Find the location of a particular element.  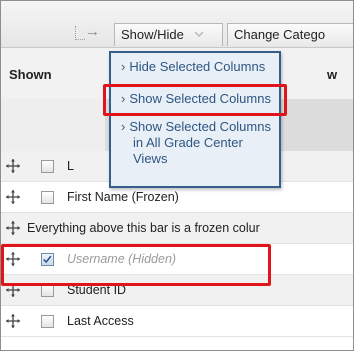

list-item: Last Access is located at coordinates (177, 321).